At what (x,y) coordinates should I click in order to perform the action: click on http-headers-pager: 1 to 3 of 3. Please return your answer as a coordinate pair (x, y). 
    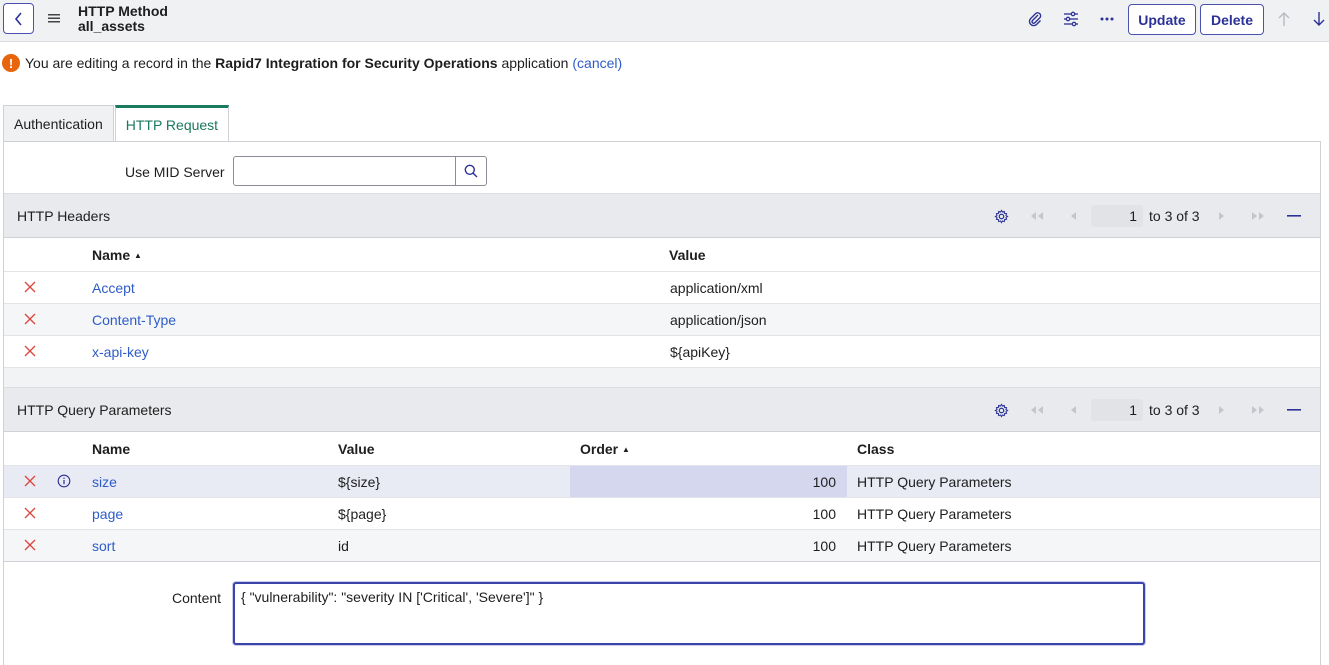
    Looking at the image, I should click on (662, 216).